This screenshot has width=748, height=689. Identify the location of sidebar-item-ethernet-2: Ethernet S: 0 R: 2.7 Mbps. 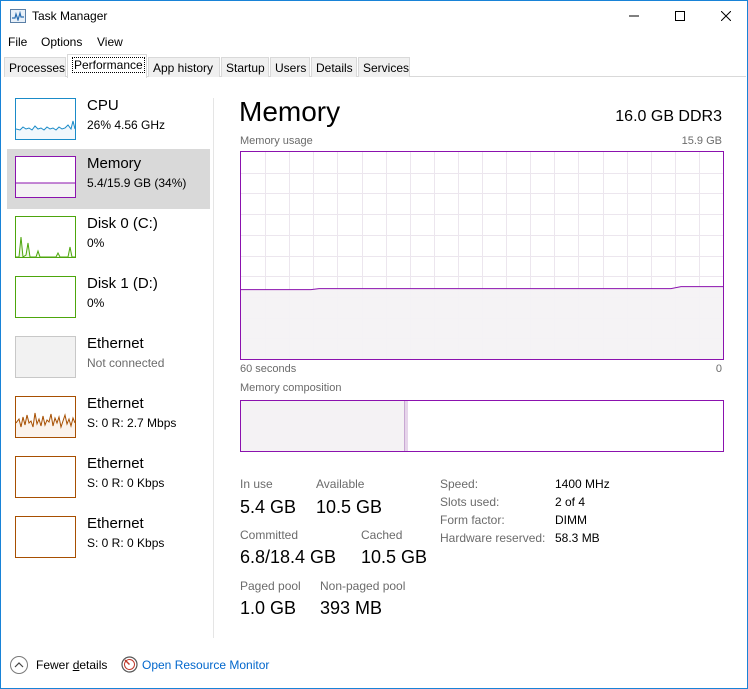
(108, 419).